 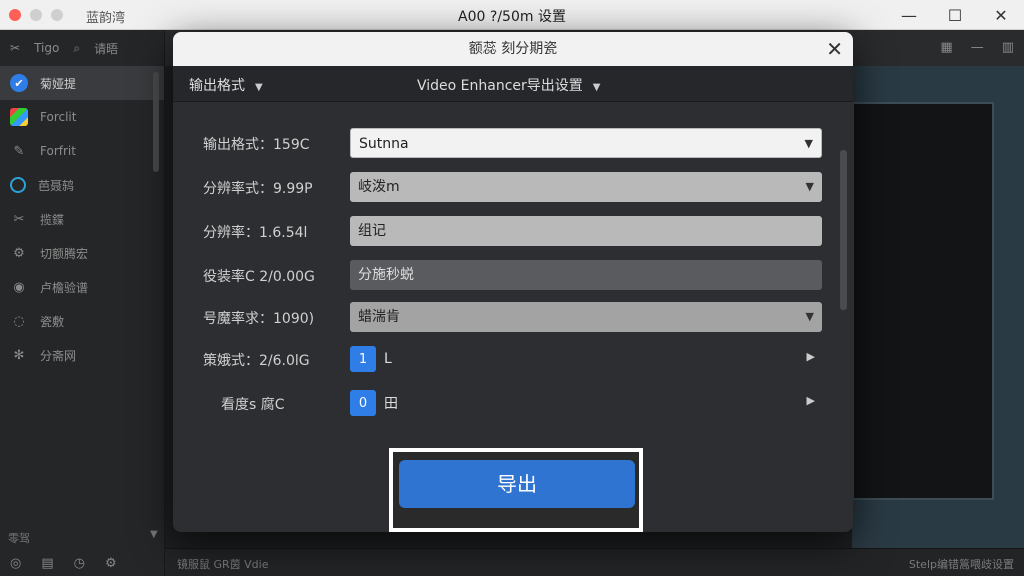 I want to click on field-label: 分辨率式：9.99P, so click(x=258, y=189).